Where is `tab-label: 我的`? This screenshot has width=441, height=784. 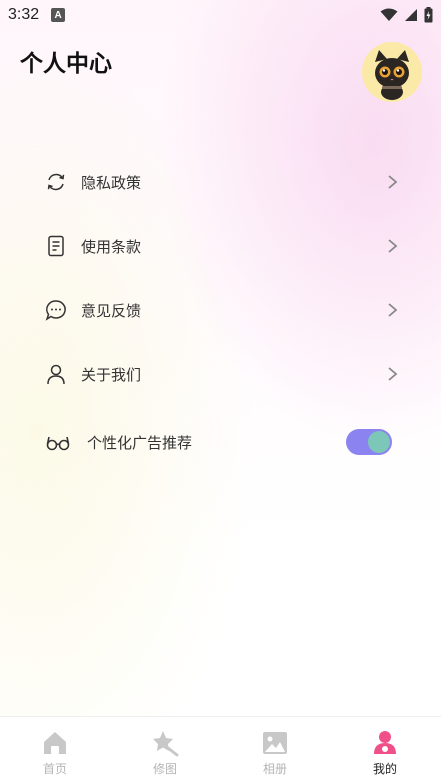
tab-label: 我的 is located at coordinates (384, 769).